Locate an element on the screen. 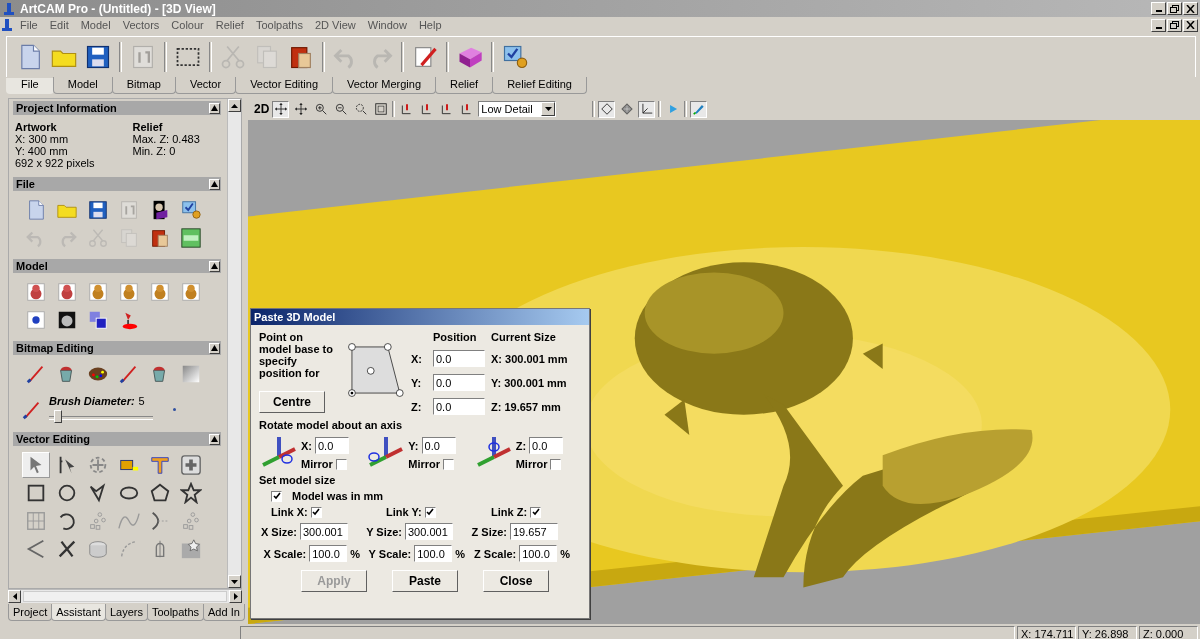 The height and width of the screenshot is (639, 1200). position-heading: Position is located at coordinates (455, 337).